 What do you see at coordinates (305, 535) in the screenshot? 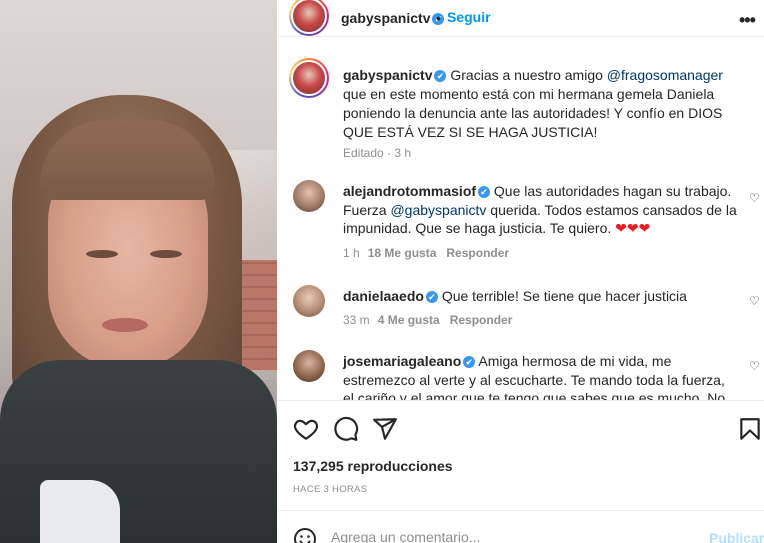
I see `emoji-smiley-icon` at bounding box center [305, 535].